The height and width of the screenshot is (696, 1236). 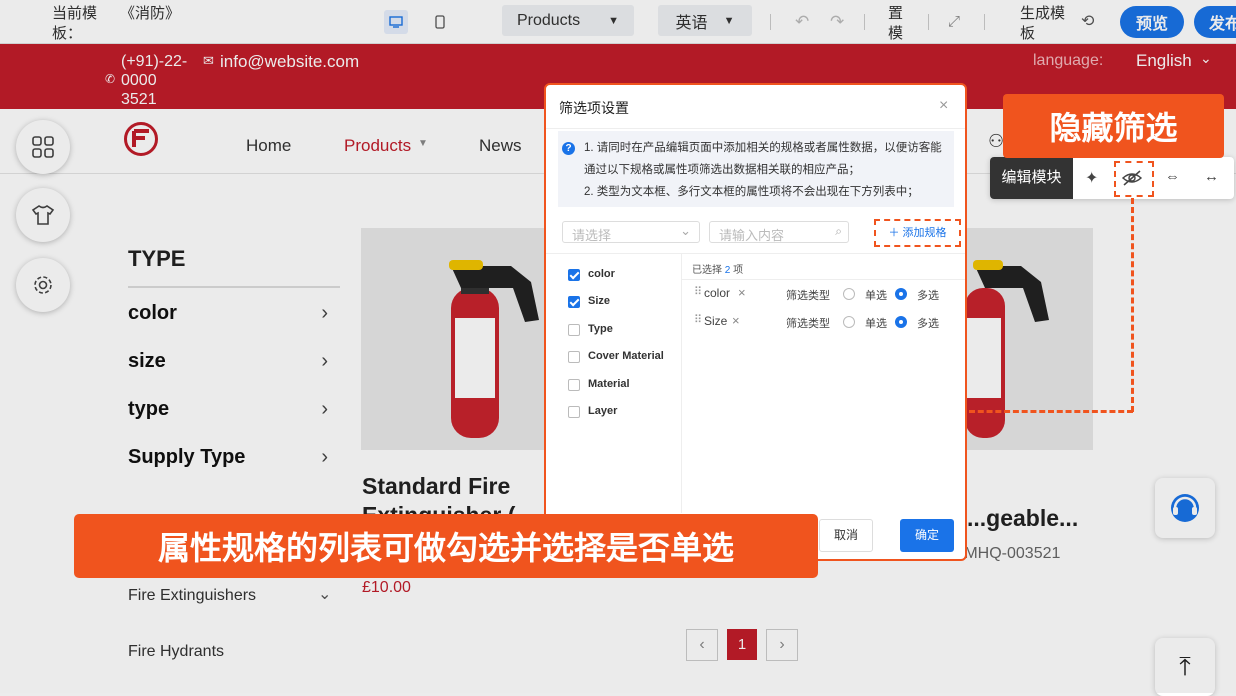 I want to click on divider, so click(x=823, y=279).